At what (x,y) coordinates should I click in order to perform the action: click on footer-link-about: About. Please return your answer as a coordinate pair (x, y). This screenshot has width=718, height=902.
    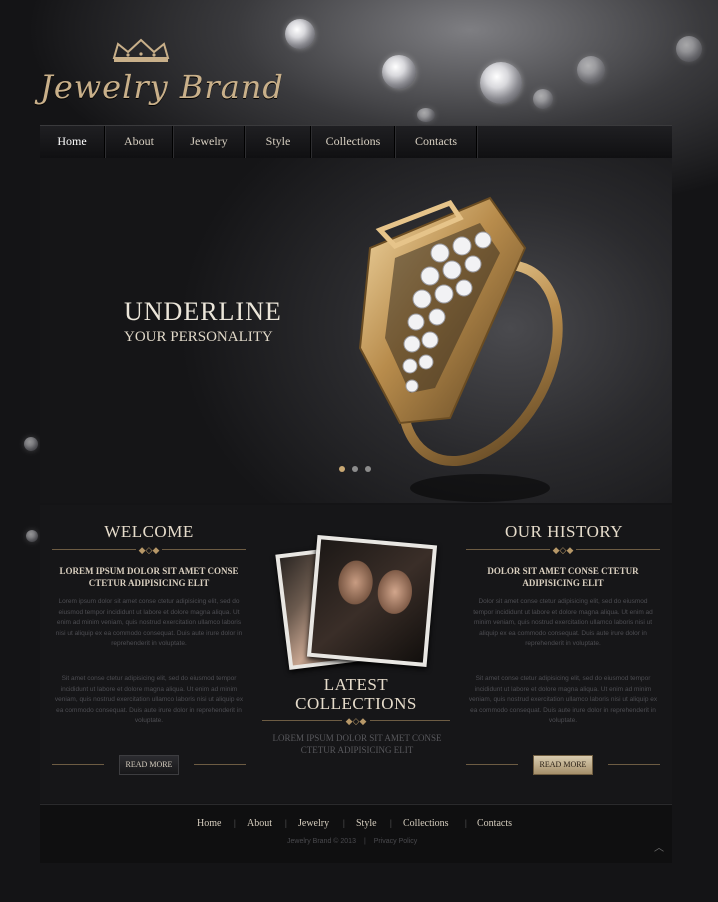
    Looking at the image, I should click on (259, 823).